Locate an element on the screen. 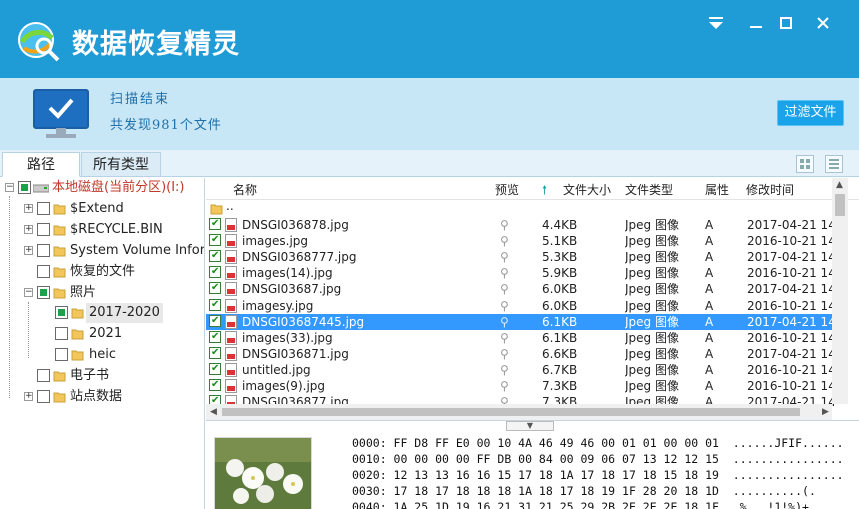 The image size is (859, 509). tree-item-ebooks: 电子书 is located at coordinates (102, 376).